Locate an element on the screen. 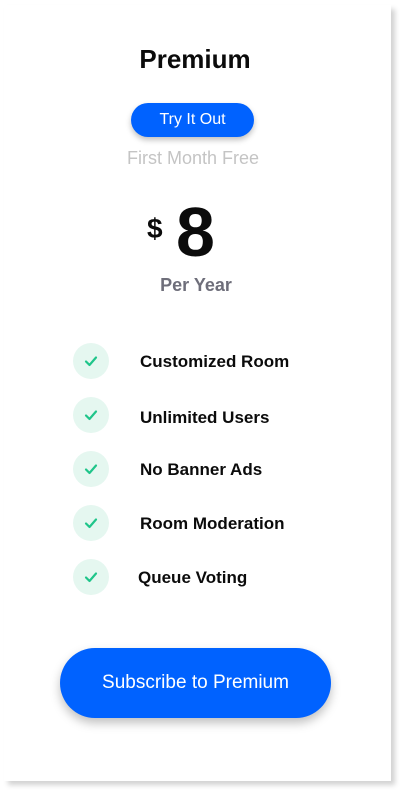 The image size is (402, 791). price-value: 8 is located at coordinates (195, 232).